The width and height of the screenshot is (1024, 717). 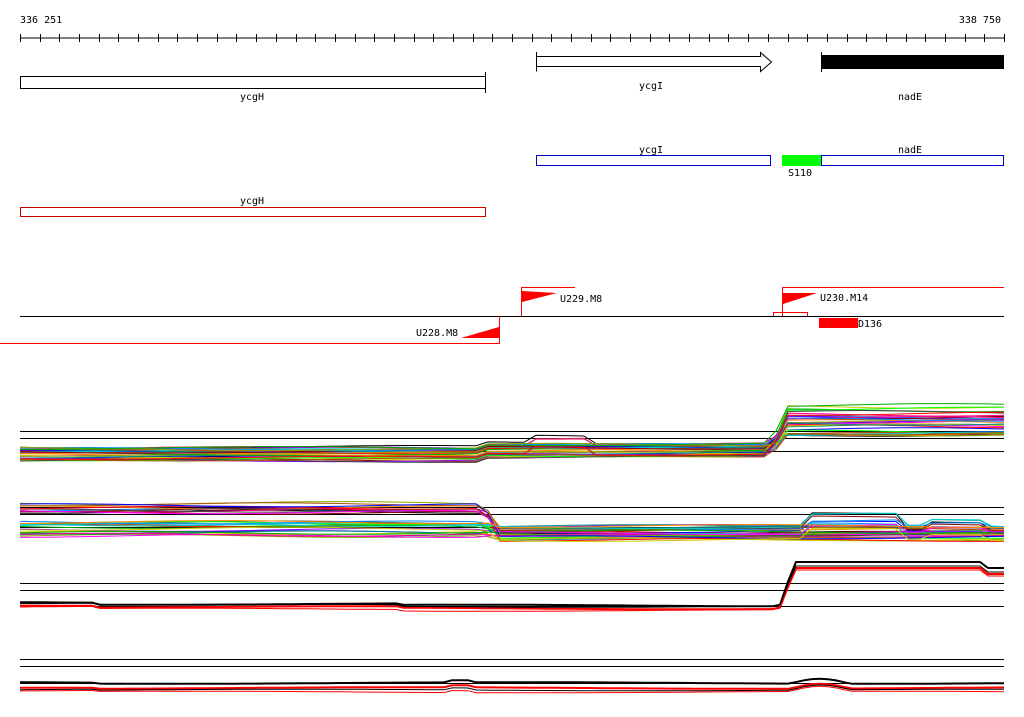 I want to click on promoter-U228-flag, so click(x=480, y=332).